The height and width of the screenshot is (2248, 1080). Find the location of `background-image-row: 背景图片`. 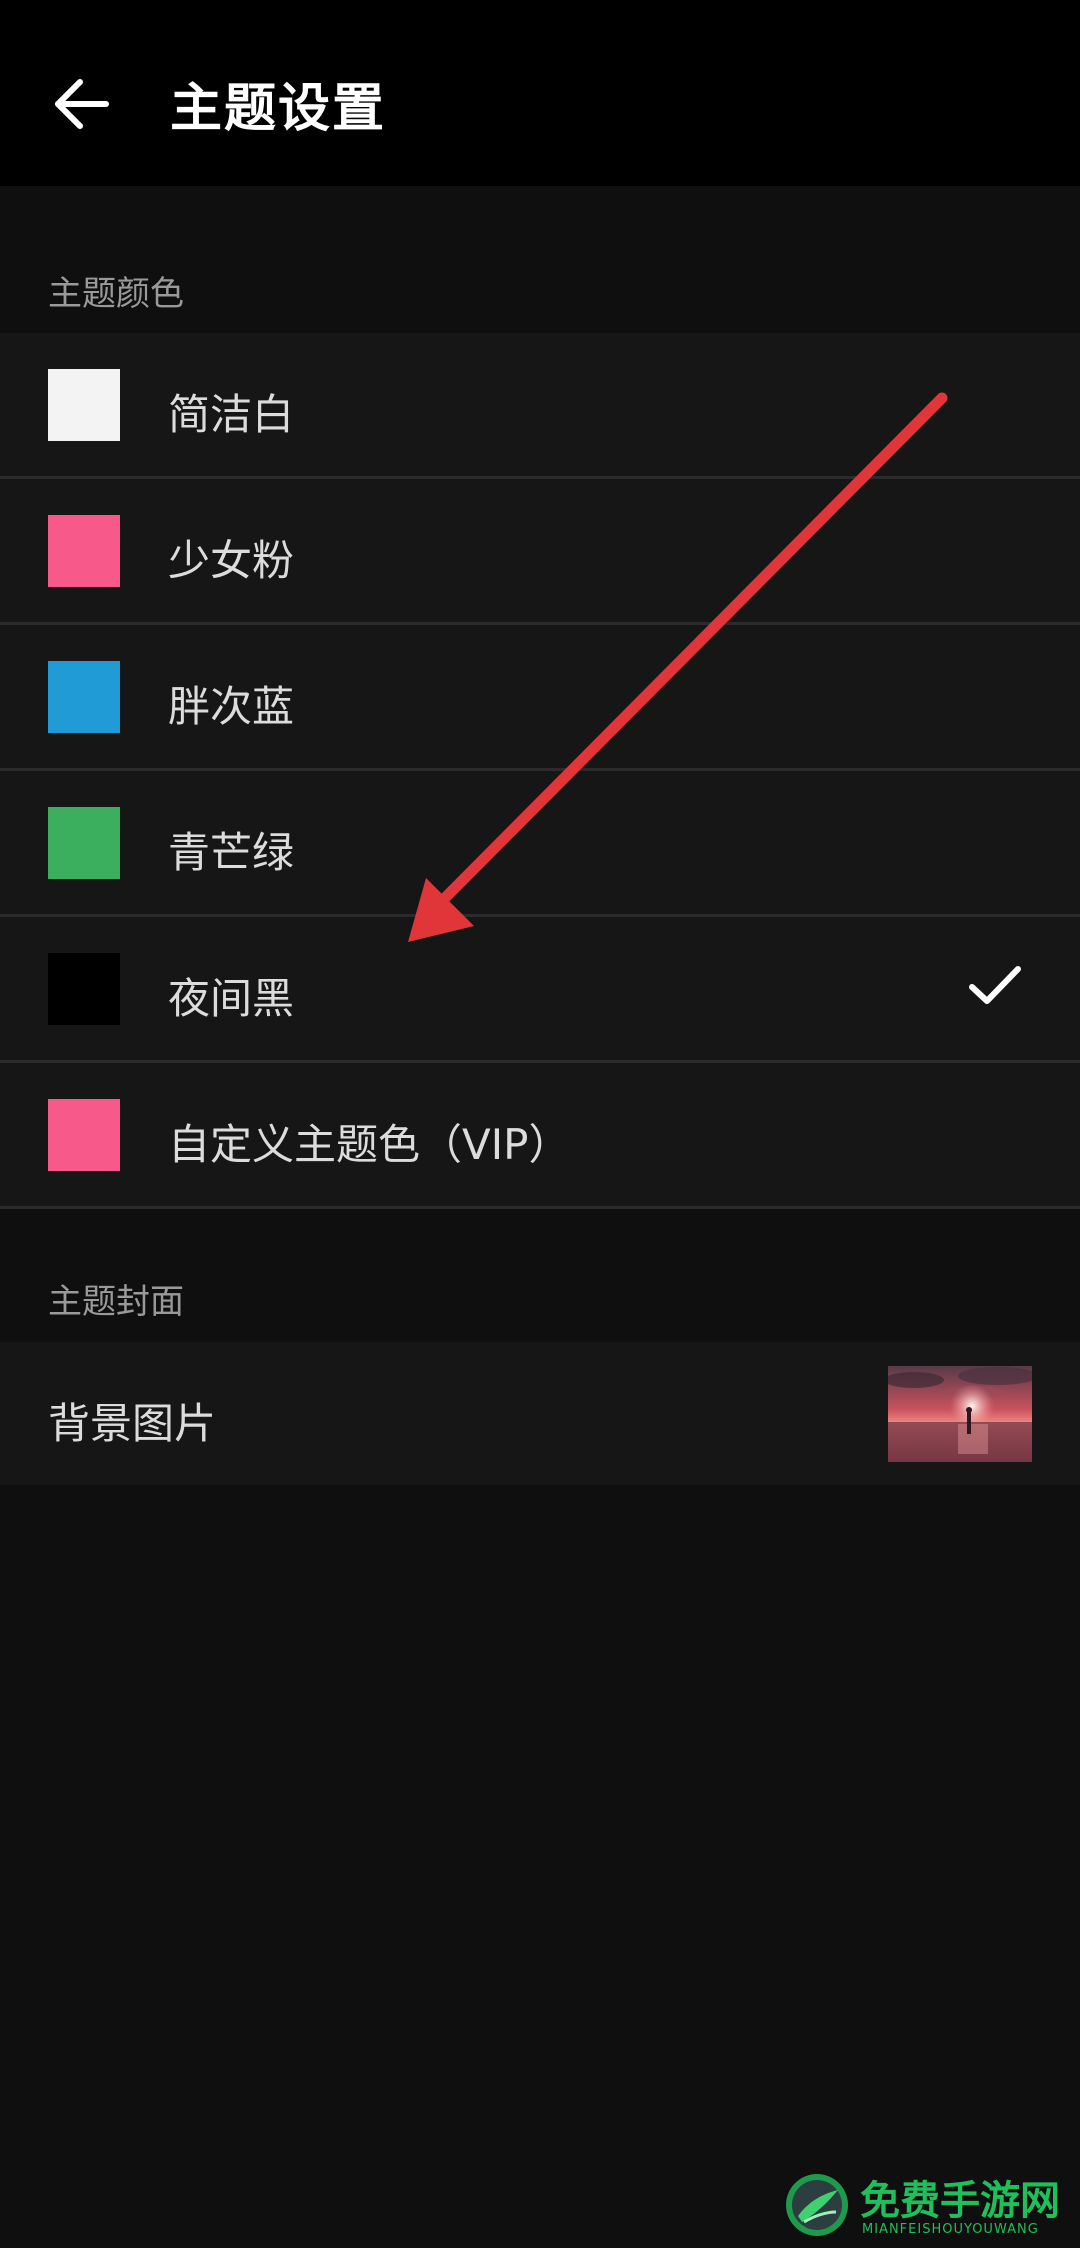

background-image-row: 背景图片 is located at coordinates (540, 1413).